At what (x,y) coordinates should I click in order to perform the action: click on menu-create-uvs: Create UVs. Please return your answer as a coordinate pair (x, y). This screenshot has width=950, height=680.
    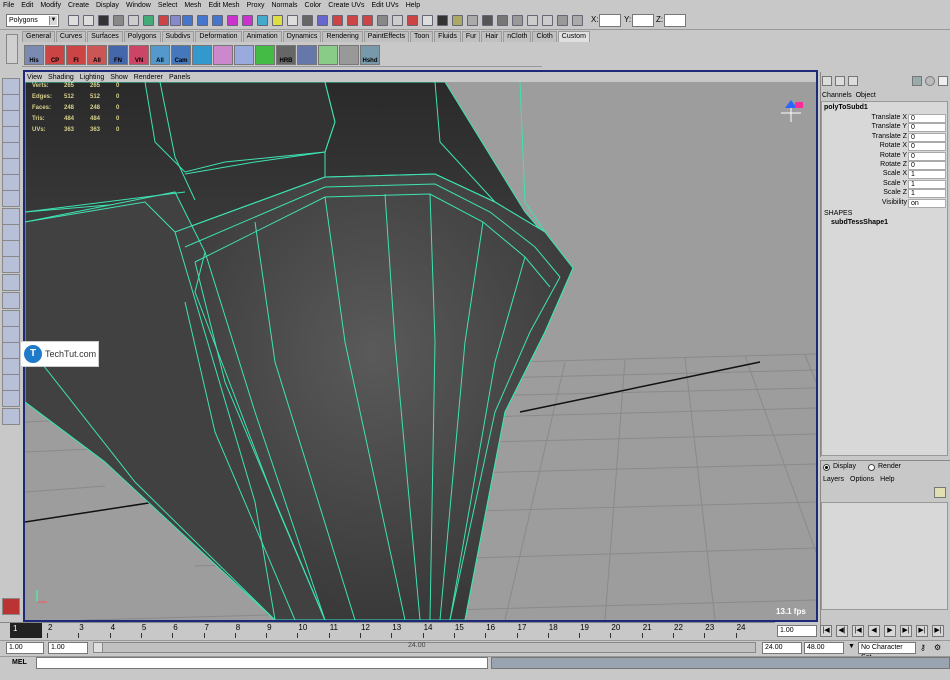
    Looking at the image, I should click on (346, 5).